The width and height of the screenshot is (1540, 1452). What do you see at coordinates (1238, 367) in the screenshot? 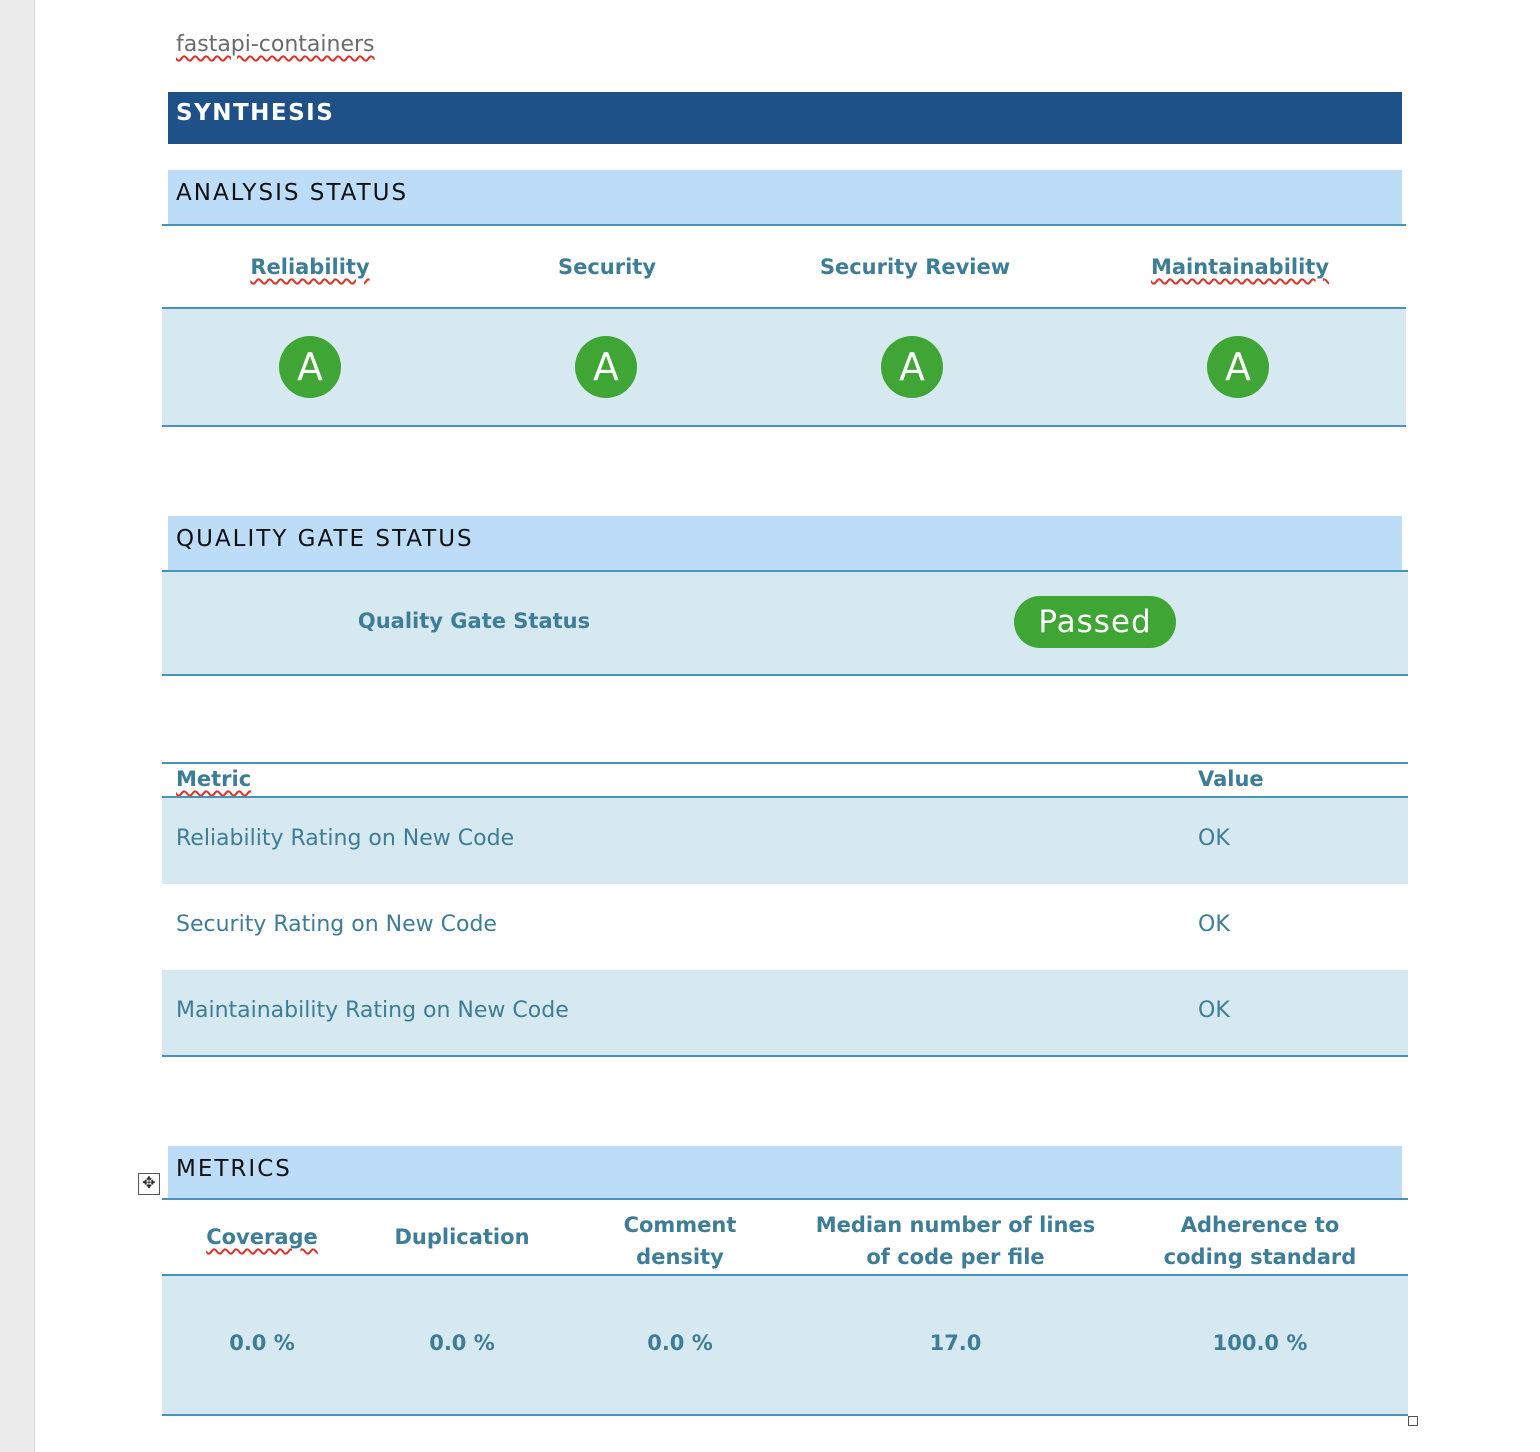
I see `maintainability-grade-badge: A` at bounding box center [1238, 367].